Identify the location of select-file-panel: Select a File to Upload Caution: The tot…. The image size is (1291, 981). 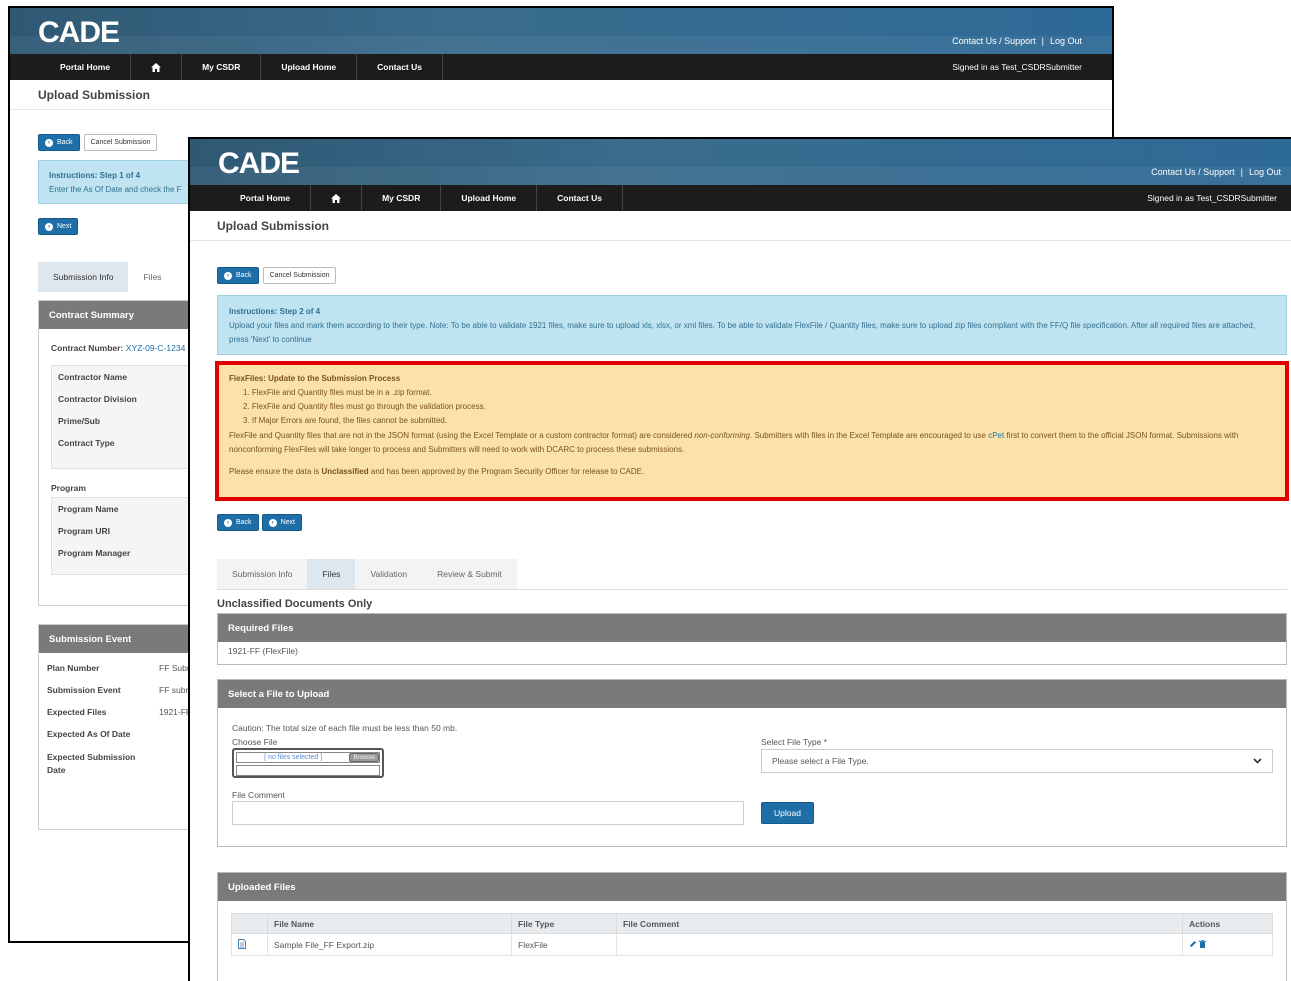
(752, 763).